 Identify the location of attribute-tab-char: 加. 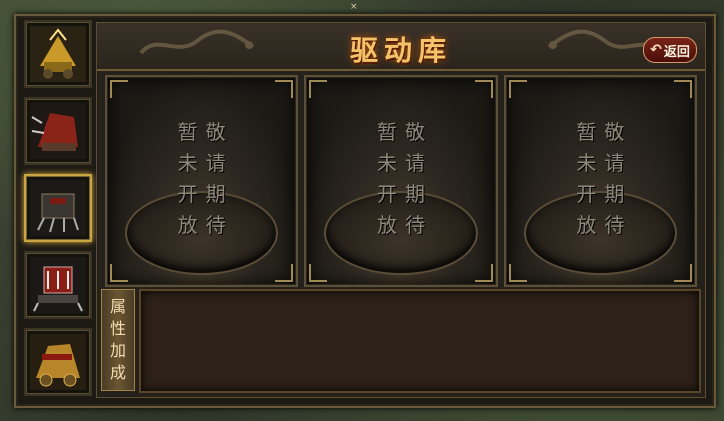
(117, 350).